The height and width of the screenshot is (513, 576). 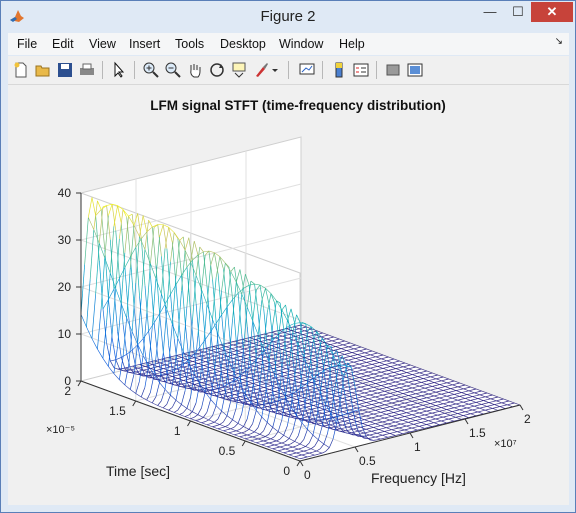 I want to click on menu-view: View, so click(x=102, y=44).